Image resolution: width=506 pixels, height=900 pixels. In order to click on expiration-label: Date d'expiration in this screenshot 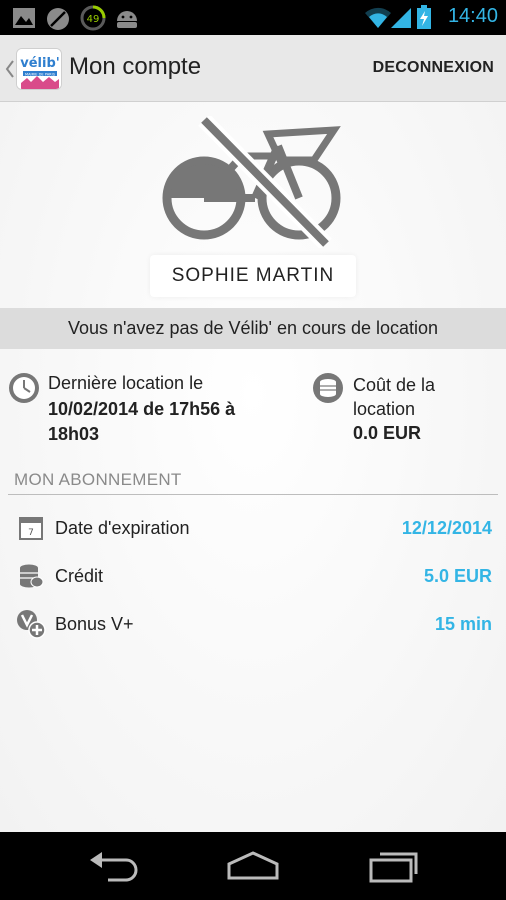, I will do `click(122, 528)`.